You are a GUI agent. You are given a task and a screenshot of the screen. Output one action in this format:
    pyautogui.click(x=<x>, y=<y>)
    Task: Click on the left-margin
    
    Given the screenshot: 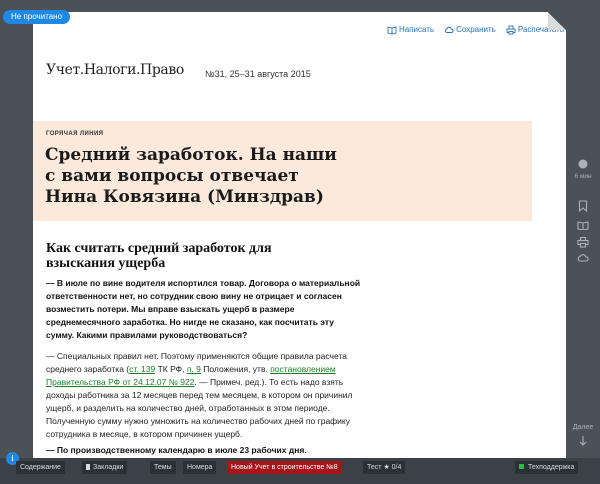 What is the action you would take?
    pyautogui.click(x=16, y=242)
    